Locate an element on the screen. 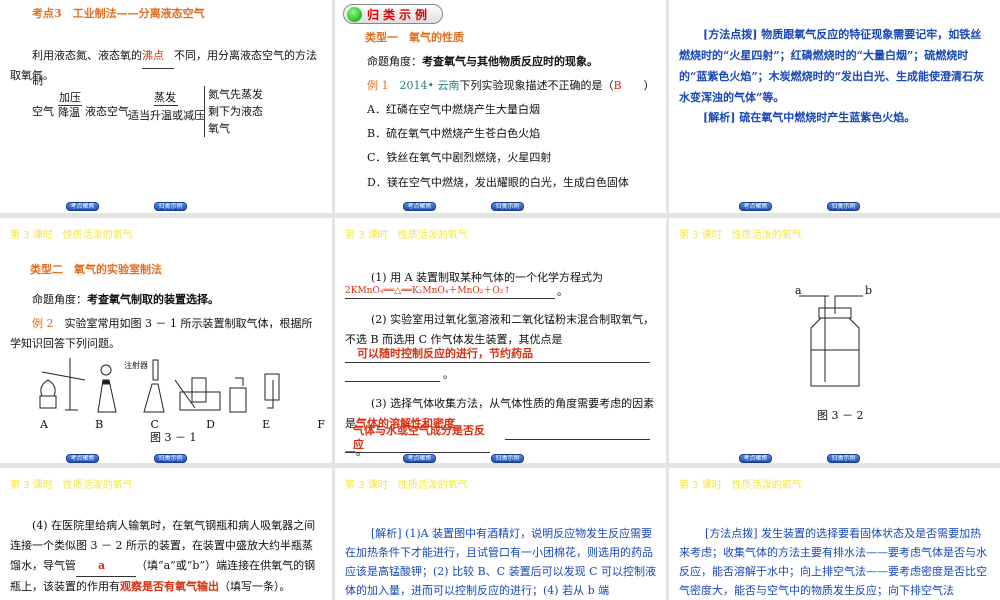 This screenshot has width=1000, height=600. apparatus-figure: 注射器 is located at coordinates (159, 385).